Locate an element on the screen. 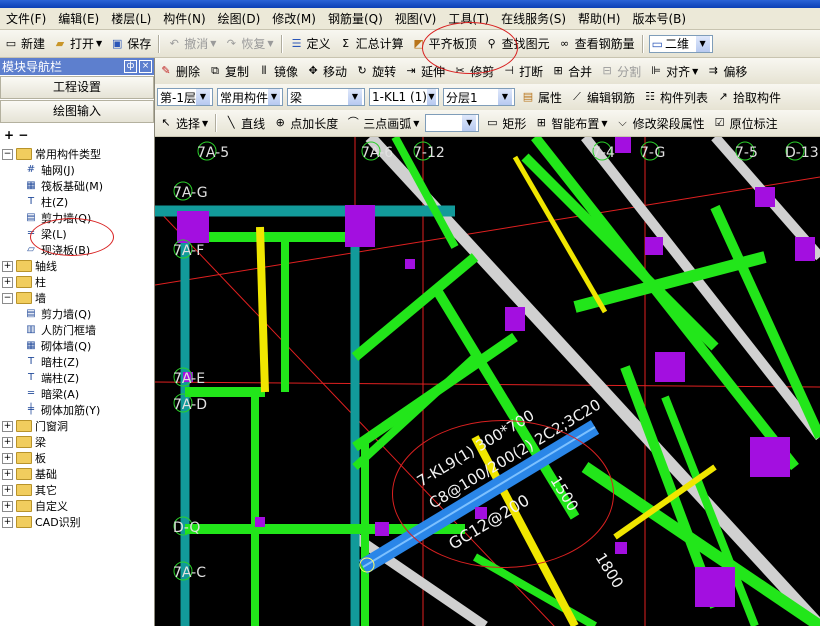 This screenshot has width=820, height=626. menu-draw: 绘图(D) is located at coordinates (239, 18).